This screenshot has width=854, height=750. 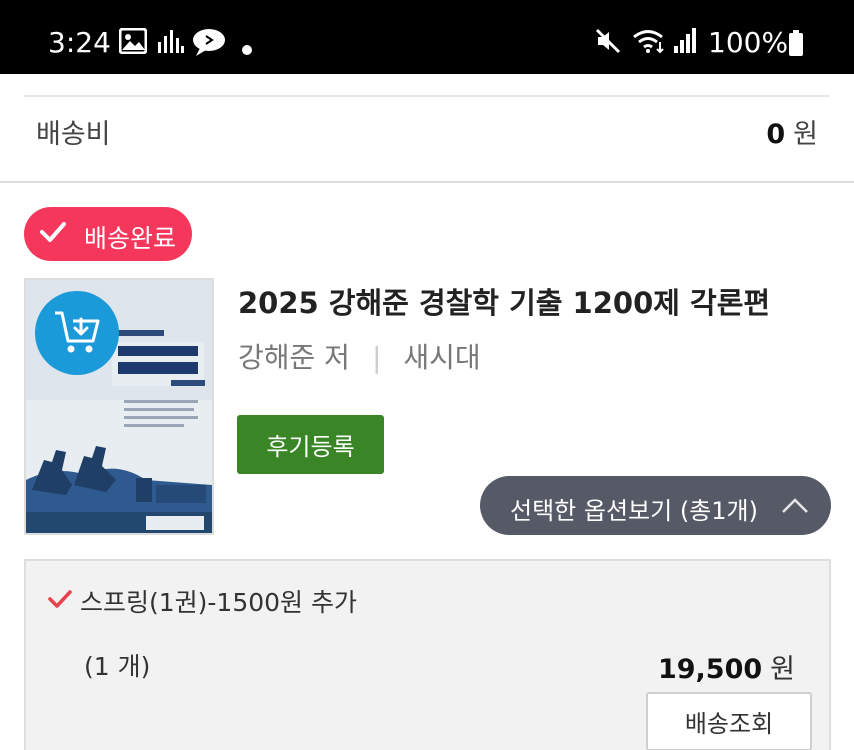 I want to click on product-author: 강해준 저, so click(x=294, y=357).